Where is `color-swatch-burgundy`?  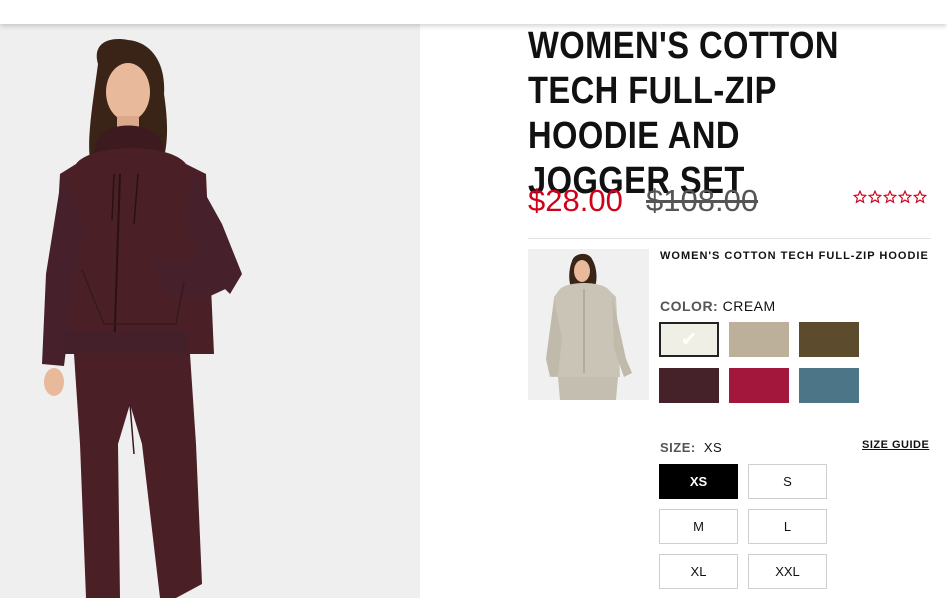
color-swatch-burgundy is located at coordinates (689, 385).